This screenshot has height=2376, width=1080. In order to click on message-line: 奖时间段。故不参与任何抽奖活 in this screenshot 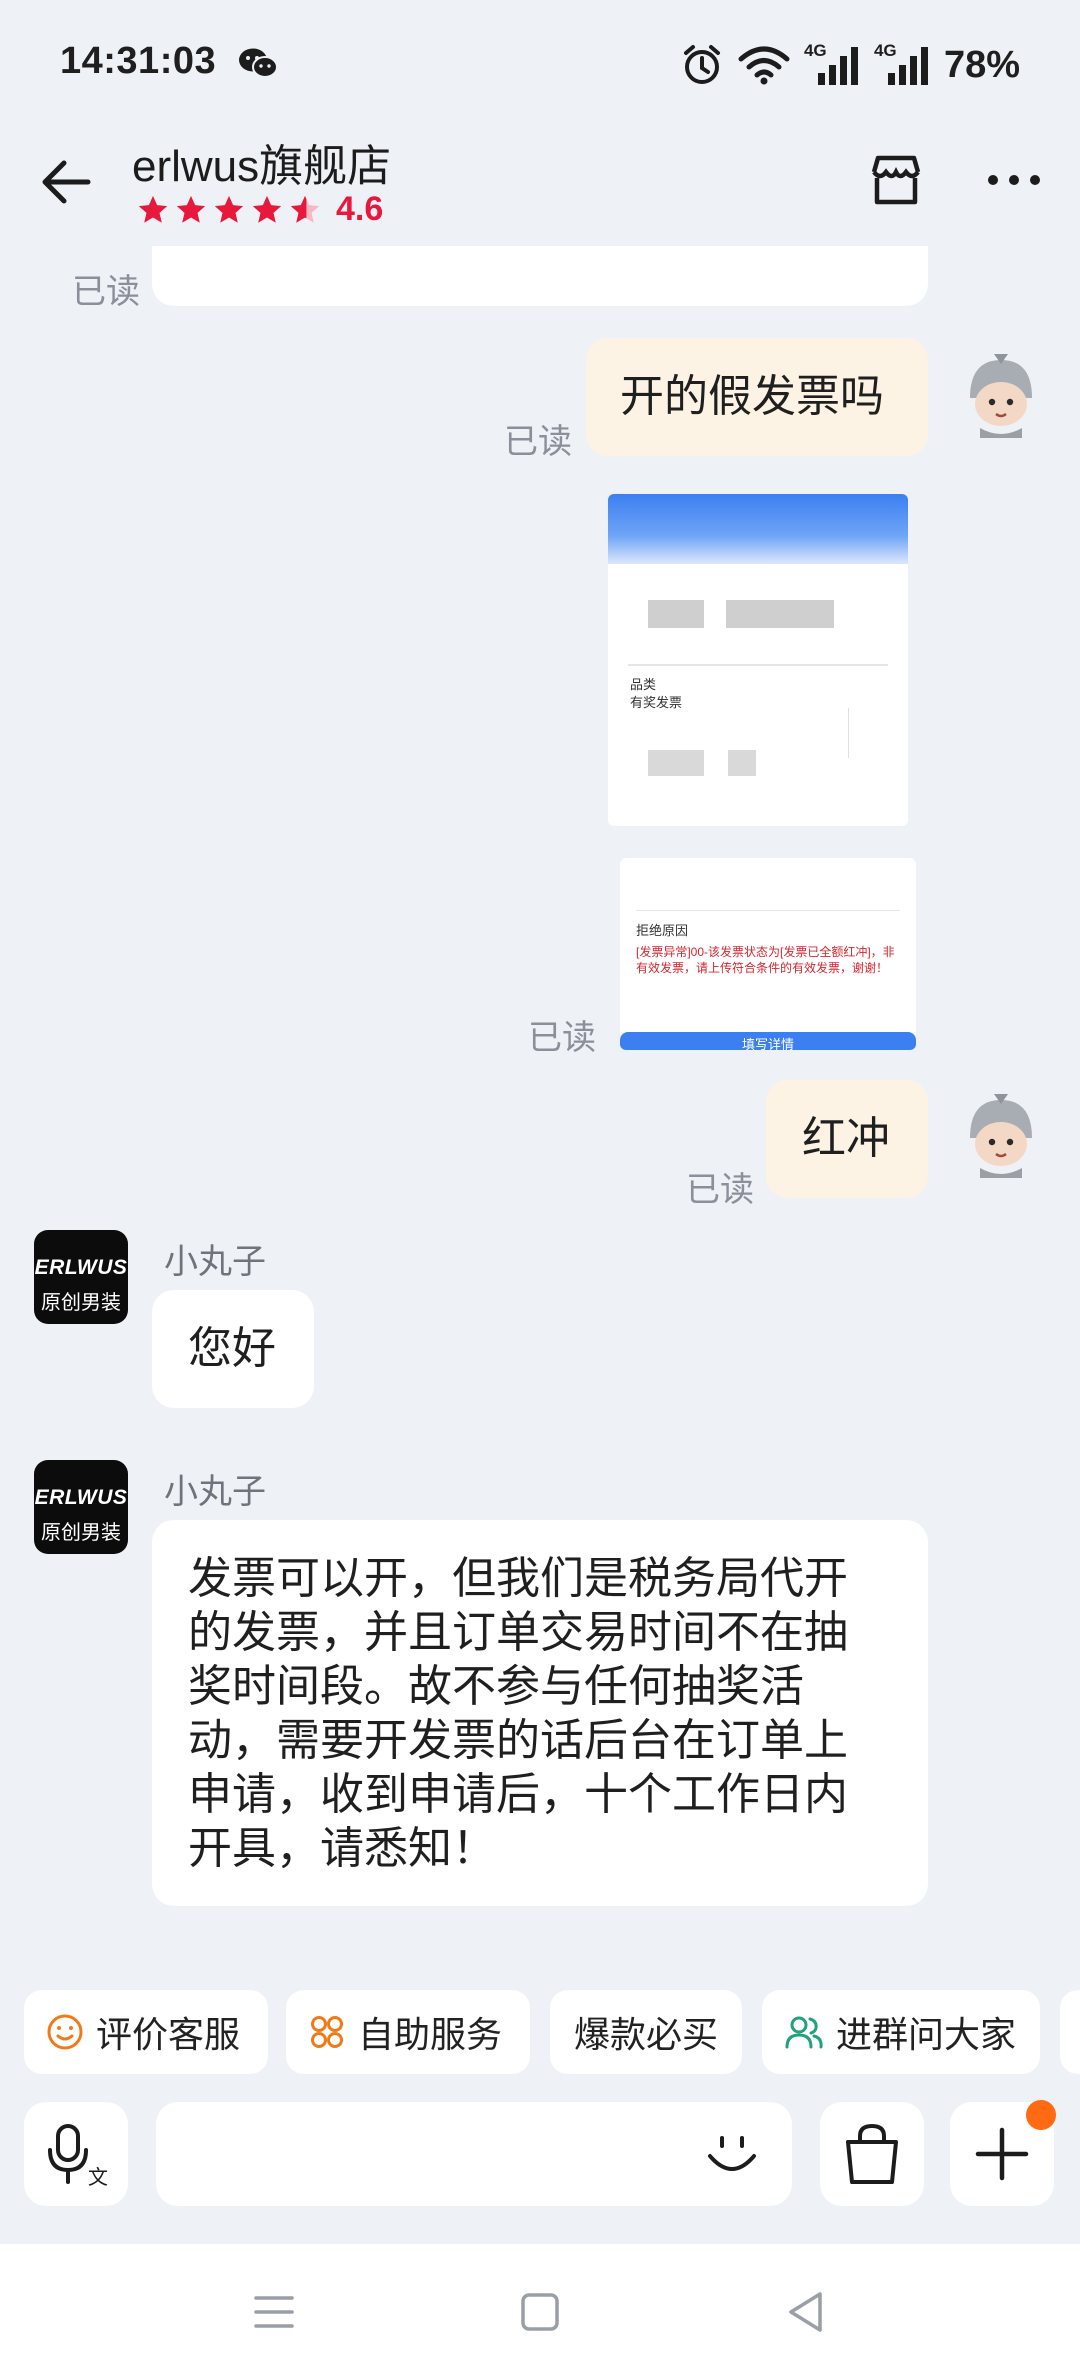, I will do `click(496, 1686)`.